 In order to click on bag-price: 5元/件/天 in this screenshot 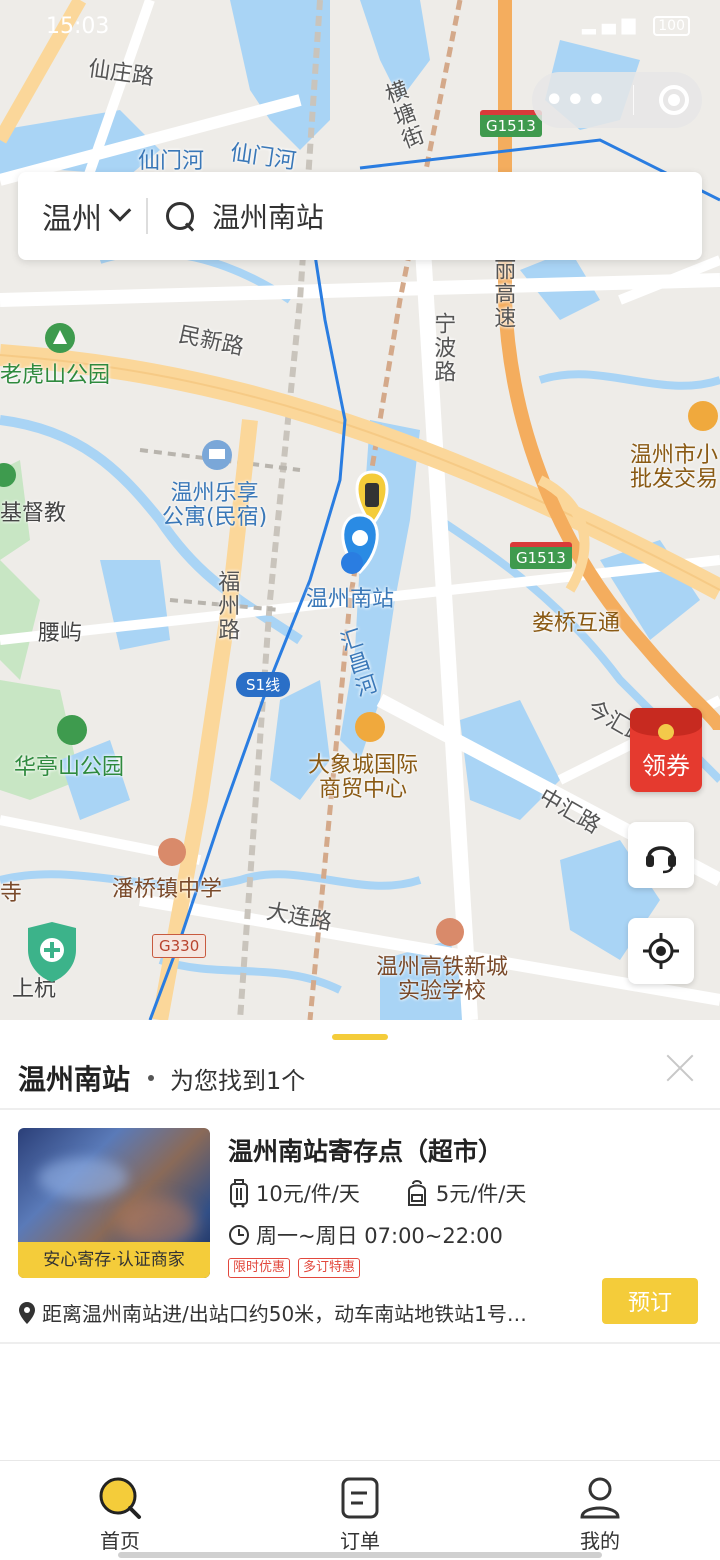, I will do `click(481, 1194)`.